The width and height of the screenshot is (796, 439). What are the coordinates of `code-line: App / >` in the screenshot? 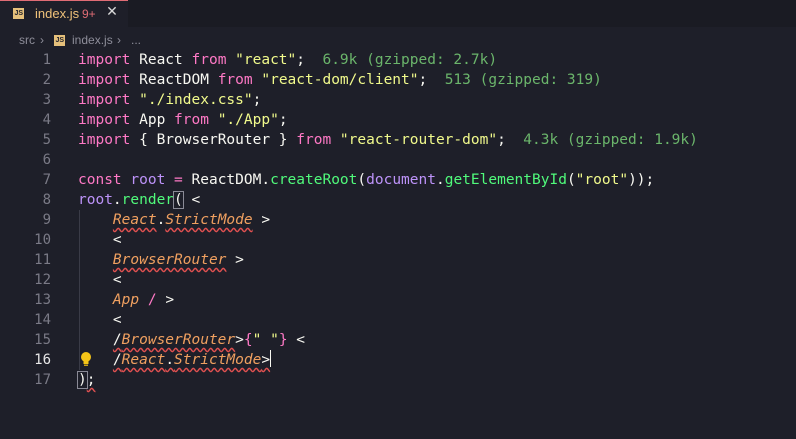 It's located at (126, 300).